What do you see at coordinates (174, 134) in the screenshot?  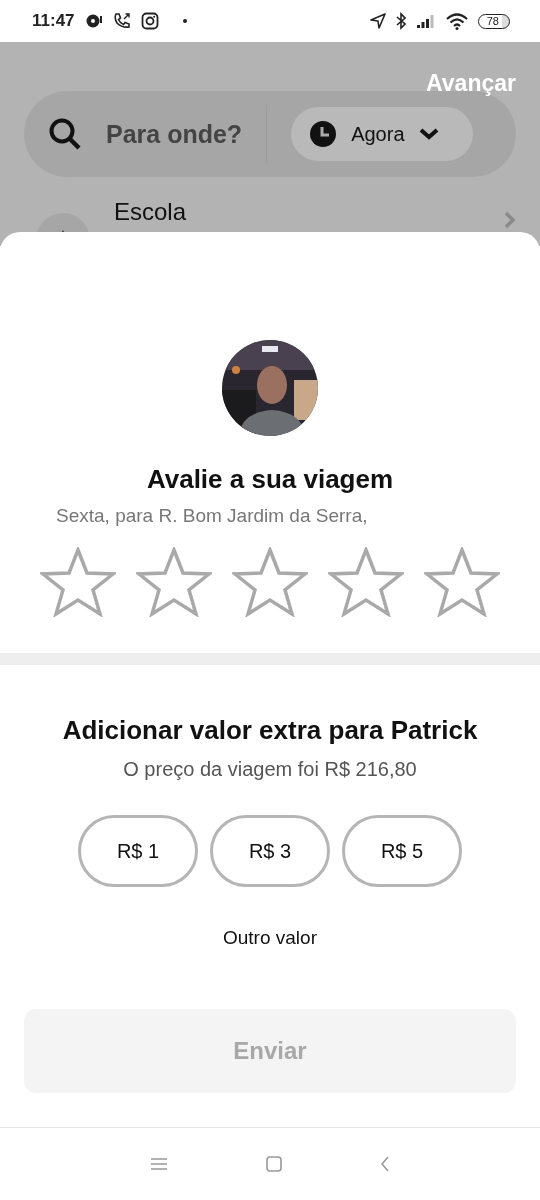 I see `search-placeholder: Para onde?` at bounding box center [174, 134].